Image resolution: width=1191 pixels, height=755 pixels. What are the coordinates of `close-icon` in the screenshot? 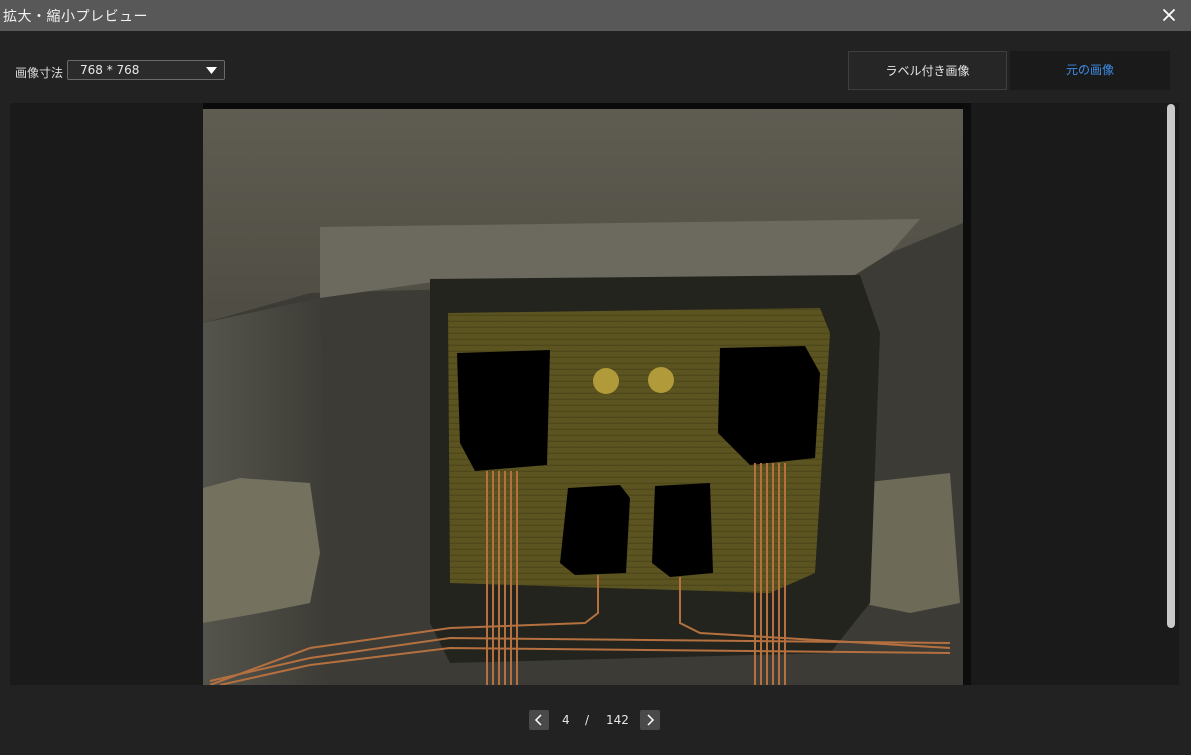 It's located at (1169, 15).